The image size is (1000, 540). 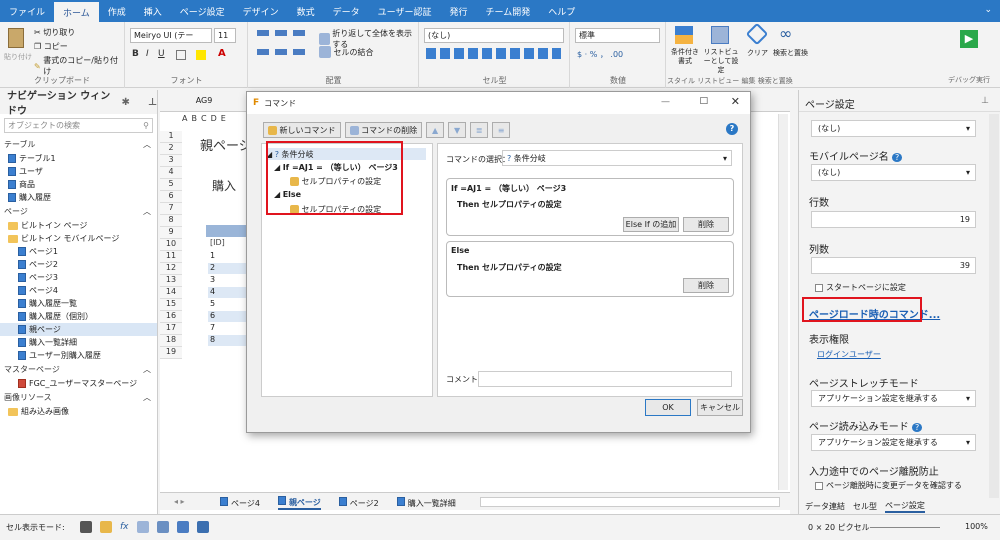 What do you see at coordinates (893, 128) in the screenshot?
I see `top-select: (なし) ▾` at bounding box center [893, 128].